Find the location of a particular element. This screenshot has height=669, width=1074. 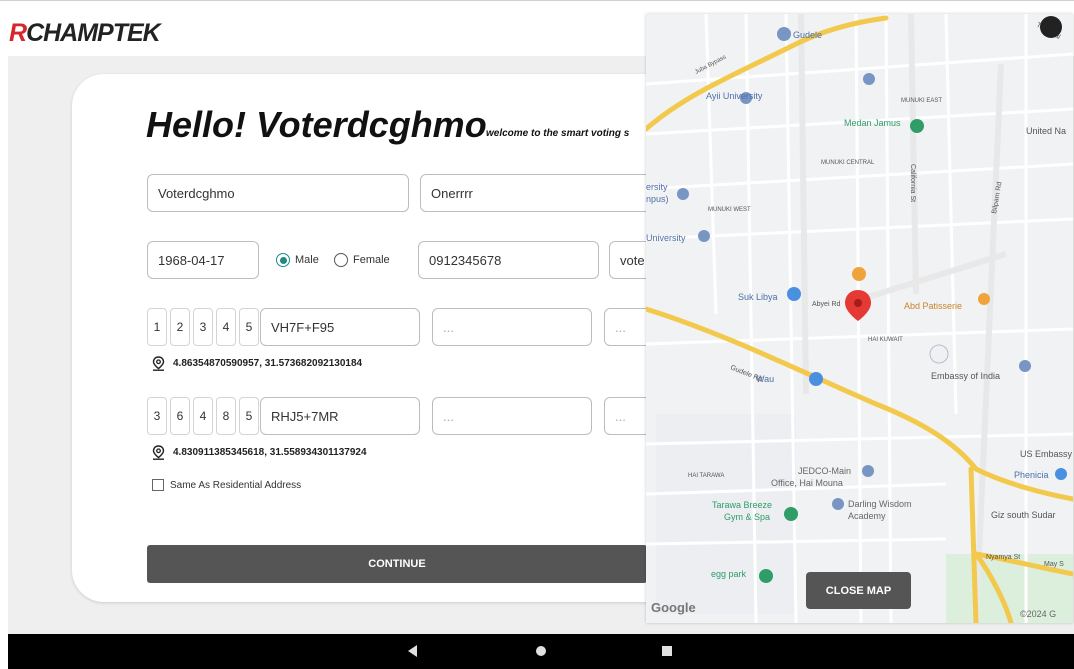

svg-text: npus) is located at coordinates (657, 199).